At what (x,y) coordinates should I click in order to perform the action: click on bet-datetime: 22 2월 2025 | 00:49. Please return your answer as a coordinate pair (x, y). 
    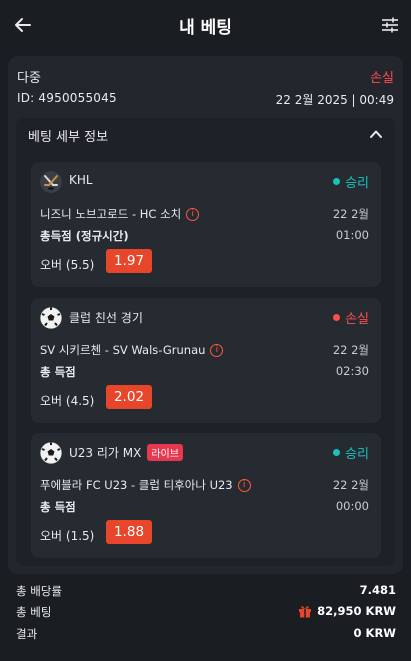
    Looking at the image, I should click on (334, 100).